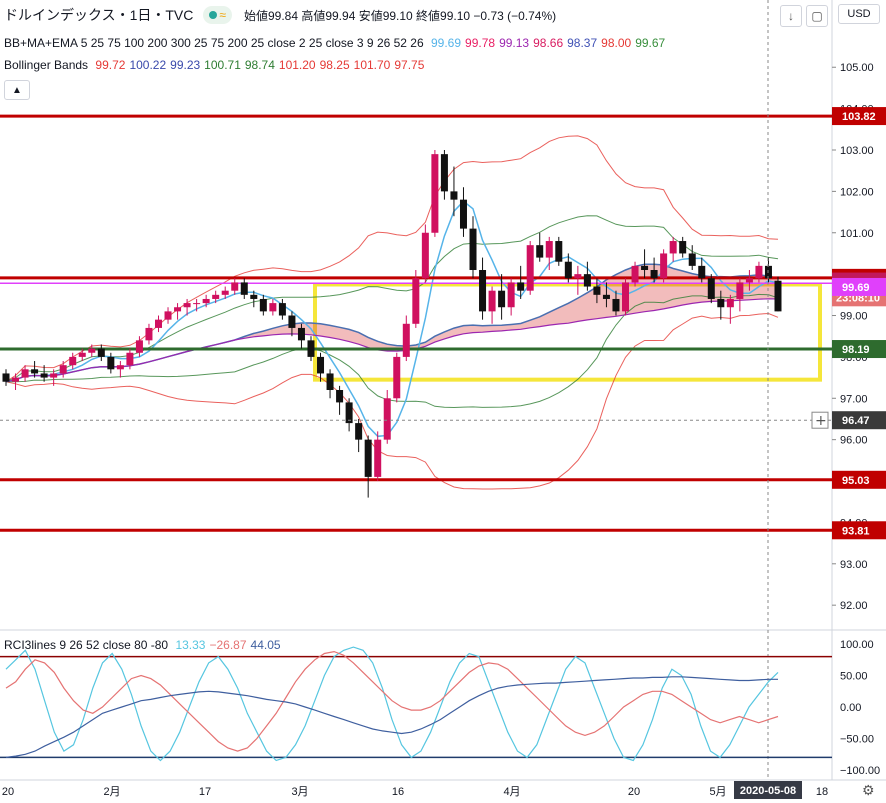  I want to click on rci-tick-label: −50.00, so click(857, 740).